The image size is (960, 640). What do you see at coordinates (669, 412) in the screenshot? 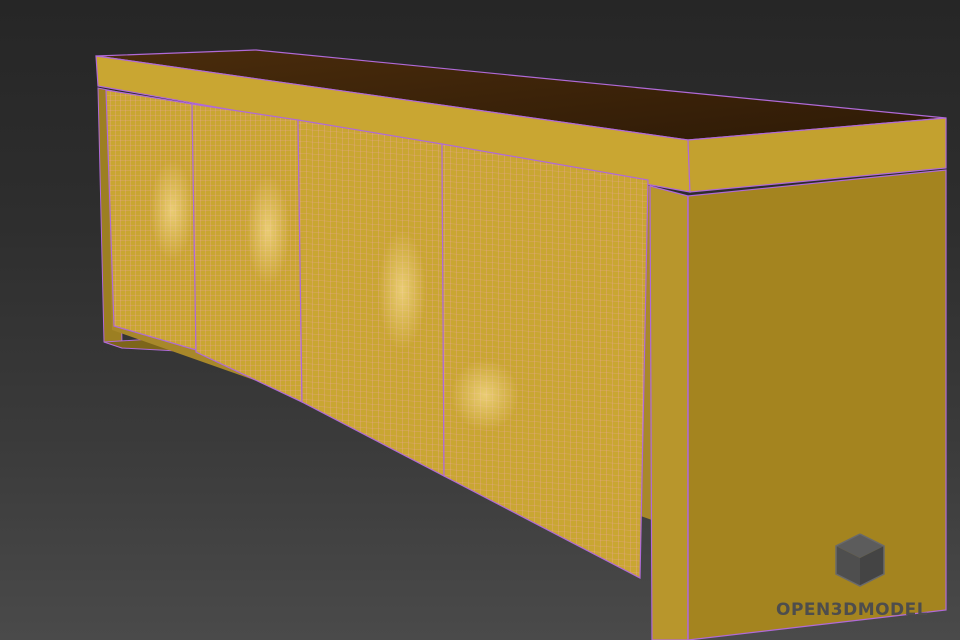
I see `right-panel-edge` at bounding box center [669, 412].